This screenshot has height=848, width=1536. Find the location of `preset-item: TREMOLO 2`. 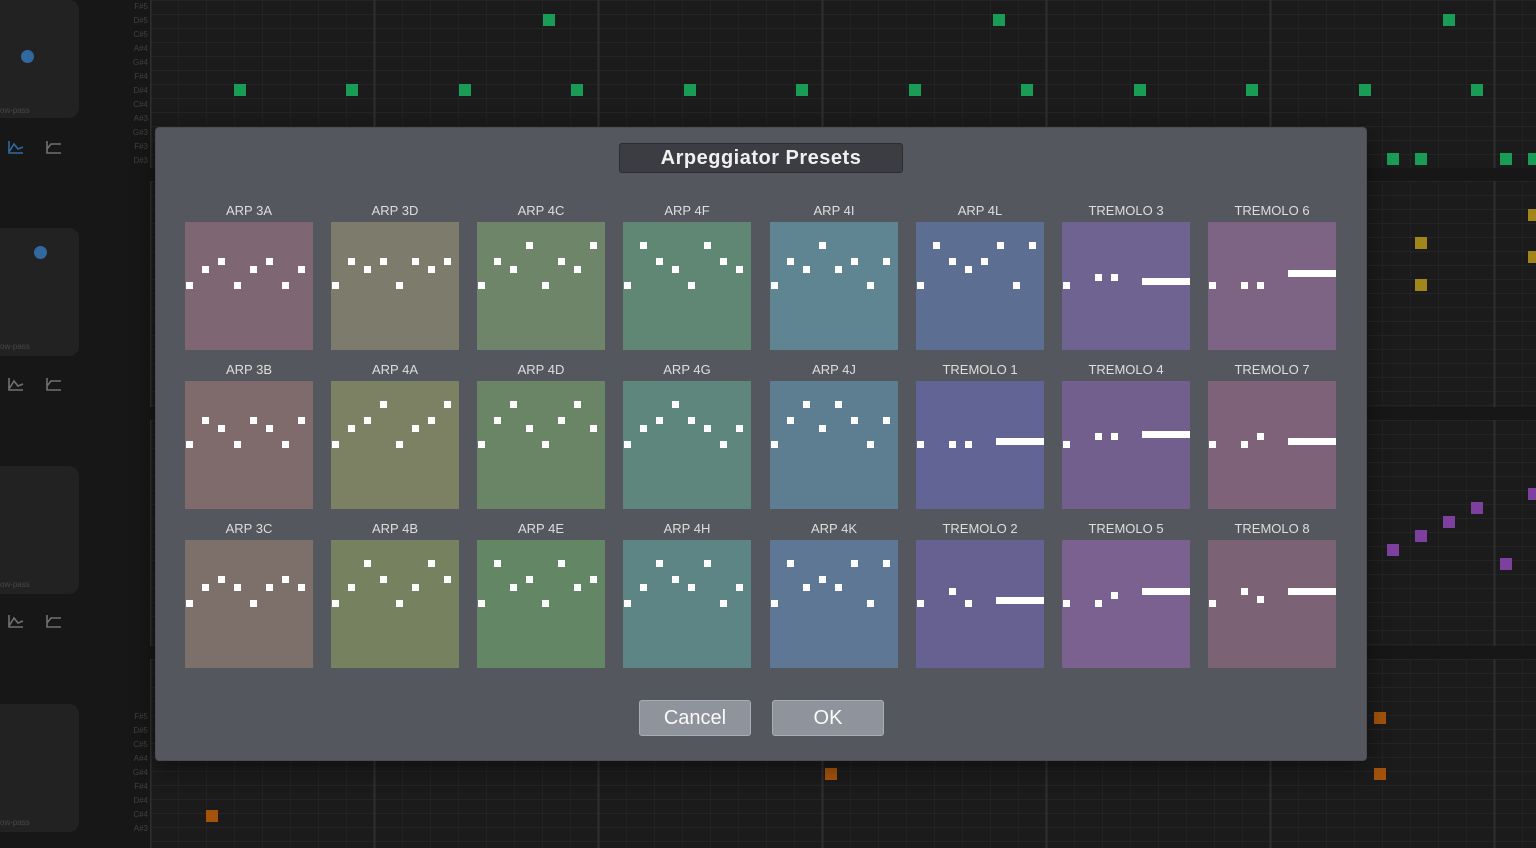

preset-item: TREMOLO 2 is located at coordinates (980, 594).